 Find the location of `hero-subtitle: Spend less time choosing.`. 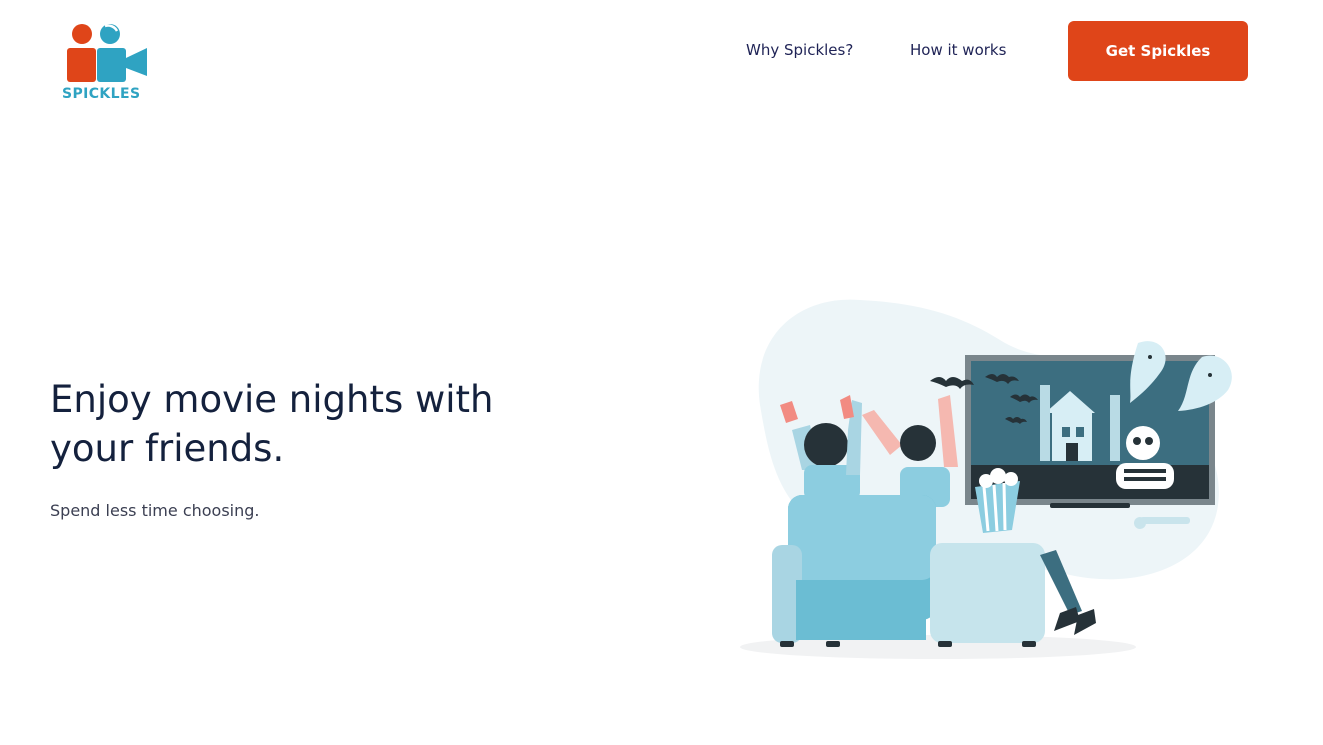

hero-subtitle: Spend less time choosing. is located at coordinates (155, 510).